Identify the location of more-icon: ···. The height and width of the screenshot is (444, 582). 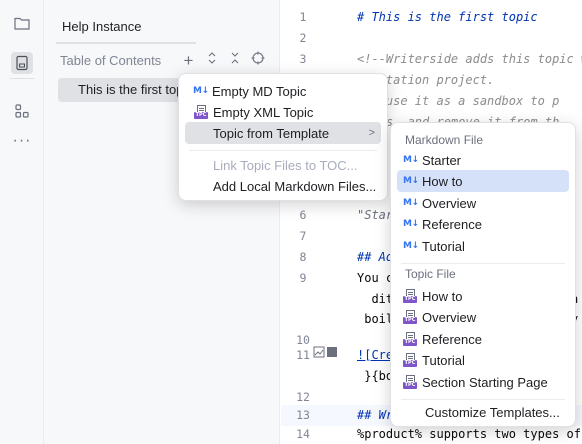
(22, 141).